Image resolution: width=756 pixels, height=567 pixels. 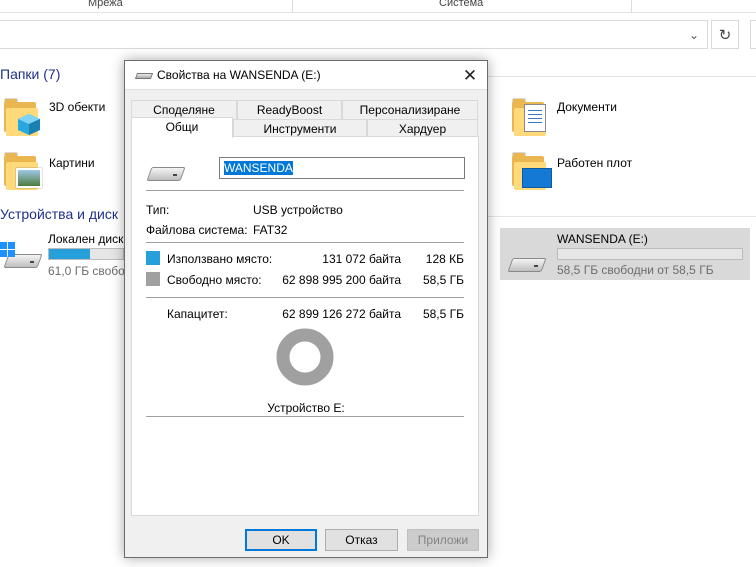 What do you see at coordinates (289, 109) in the screenshot?
I see `tab-readyboost: ReadyBoost` at bounding box center [289, 109].